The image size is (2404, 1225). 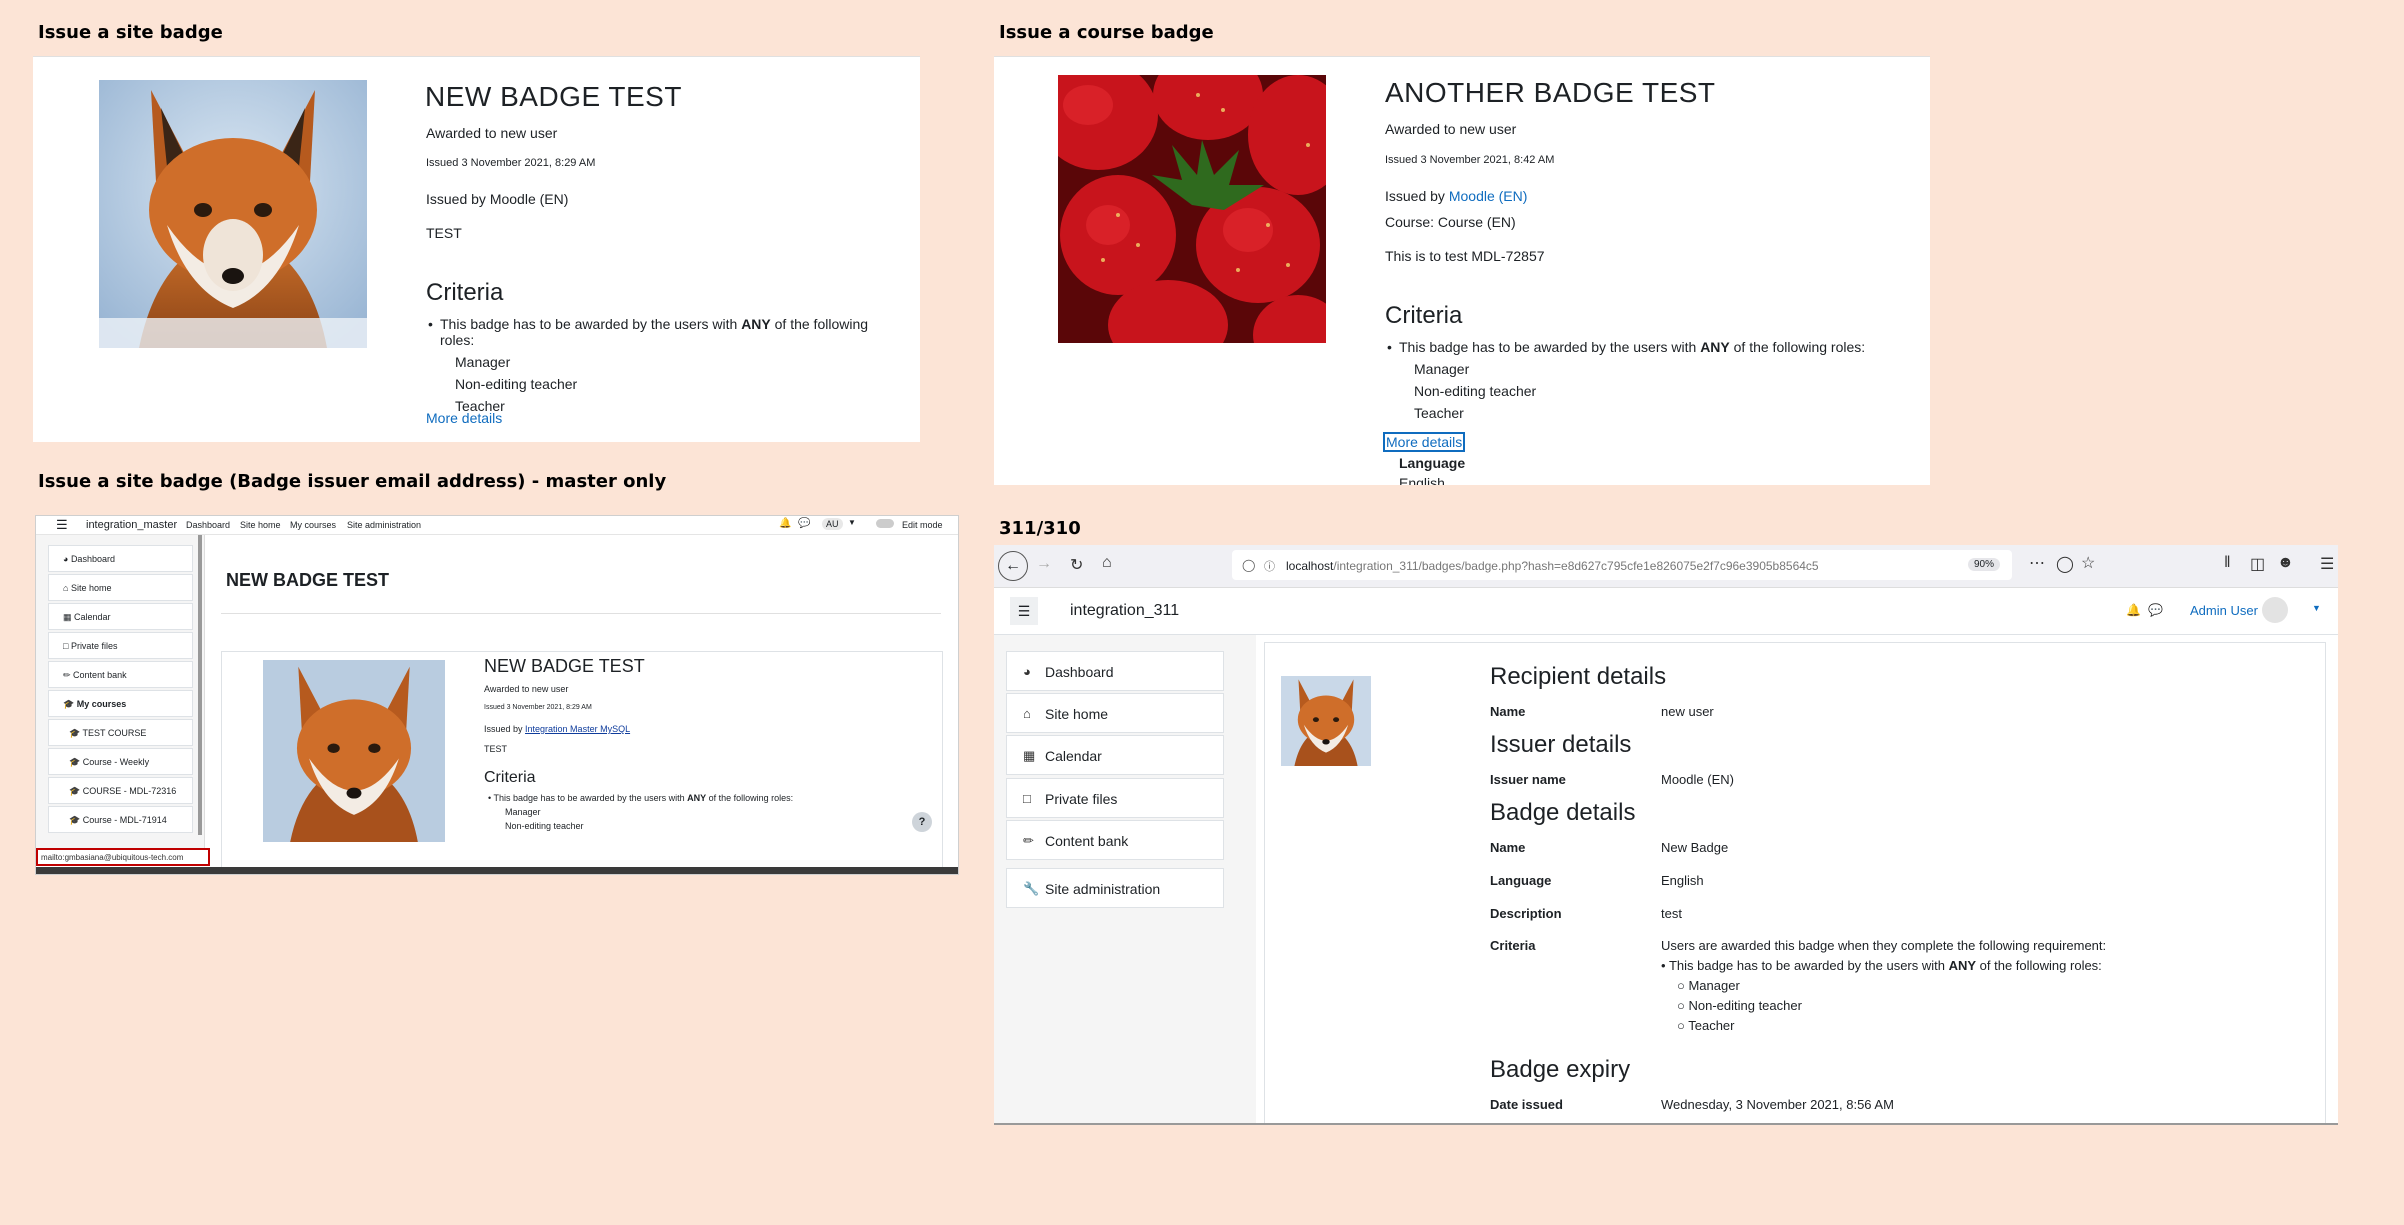 I want to click on url-host: localhost, so click(x=1310, y=566).